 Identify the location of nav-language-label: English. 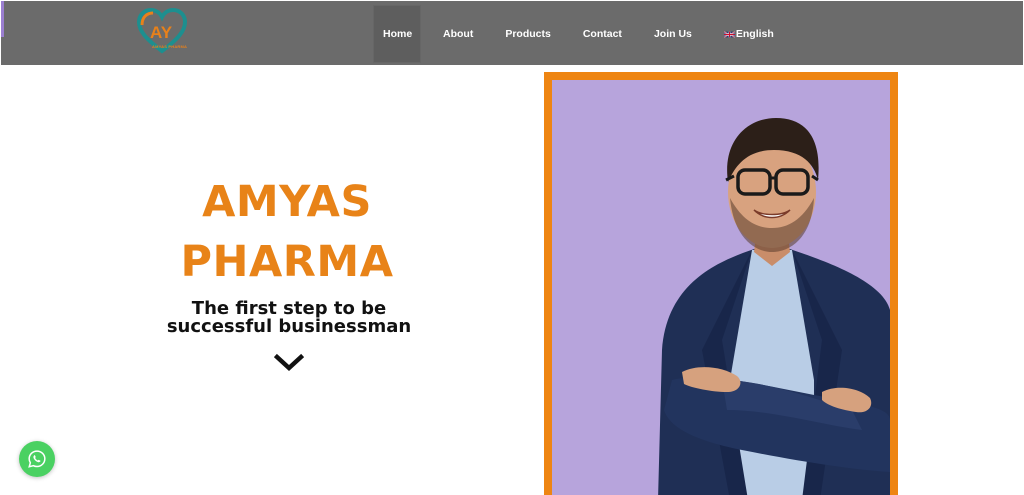
(754, 34).